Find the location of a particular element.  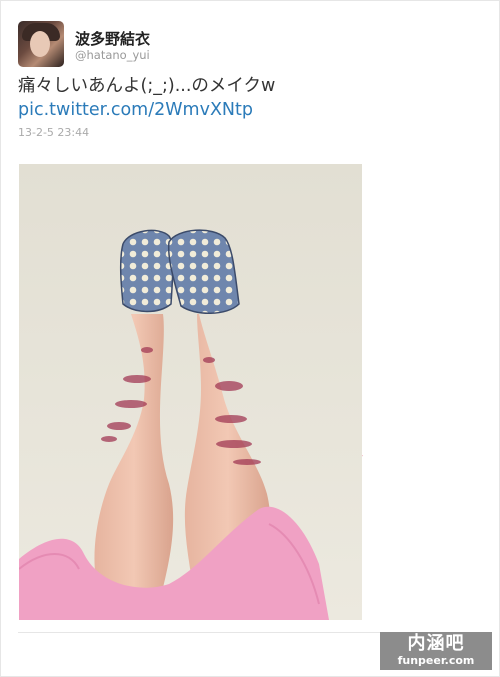

watermark-title: 内涵吧 is located at coordinates (436, 643).